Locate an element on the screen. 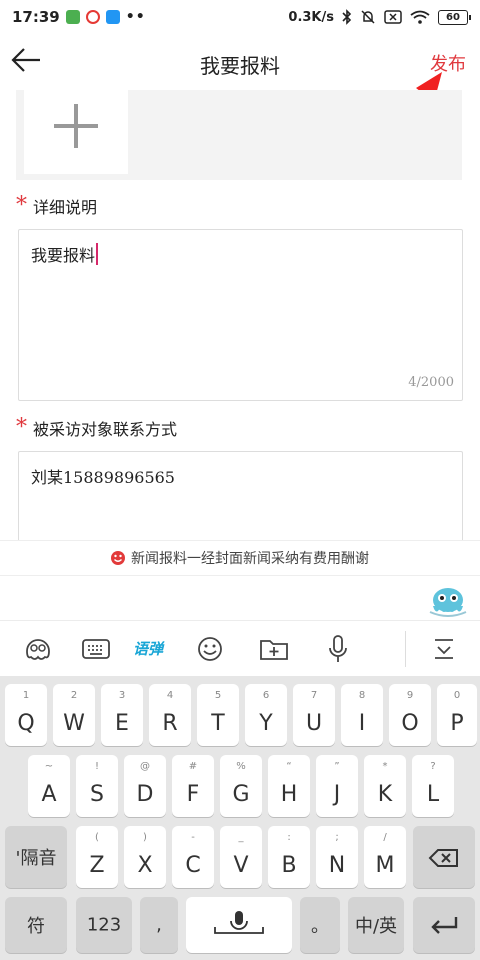  key-sub-label: 4 is located at coordinates (170, 695).